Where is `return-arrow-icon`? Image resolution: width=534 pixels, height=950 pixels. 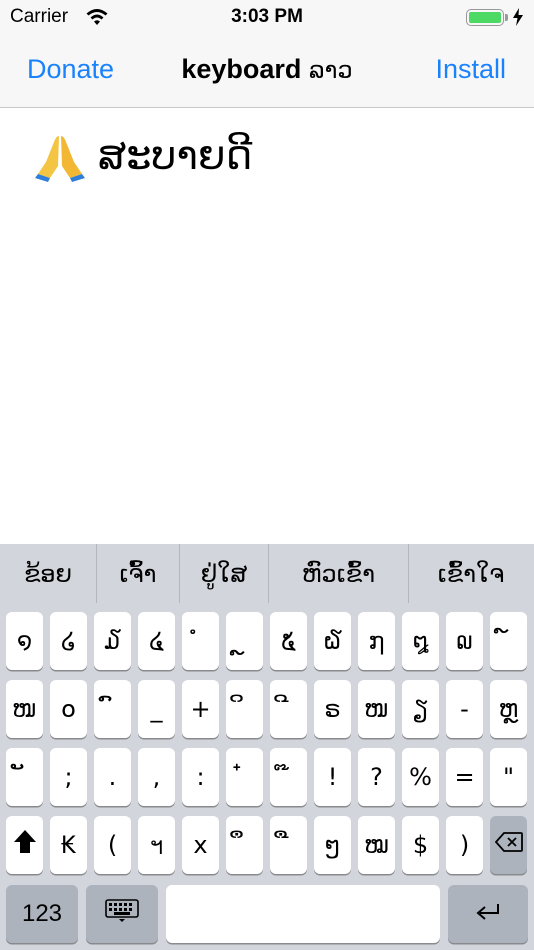 return-arrow-icon is located at coordinates (488, 914).